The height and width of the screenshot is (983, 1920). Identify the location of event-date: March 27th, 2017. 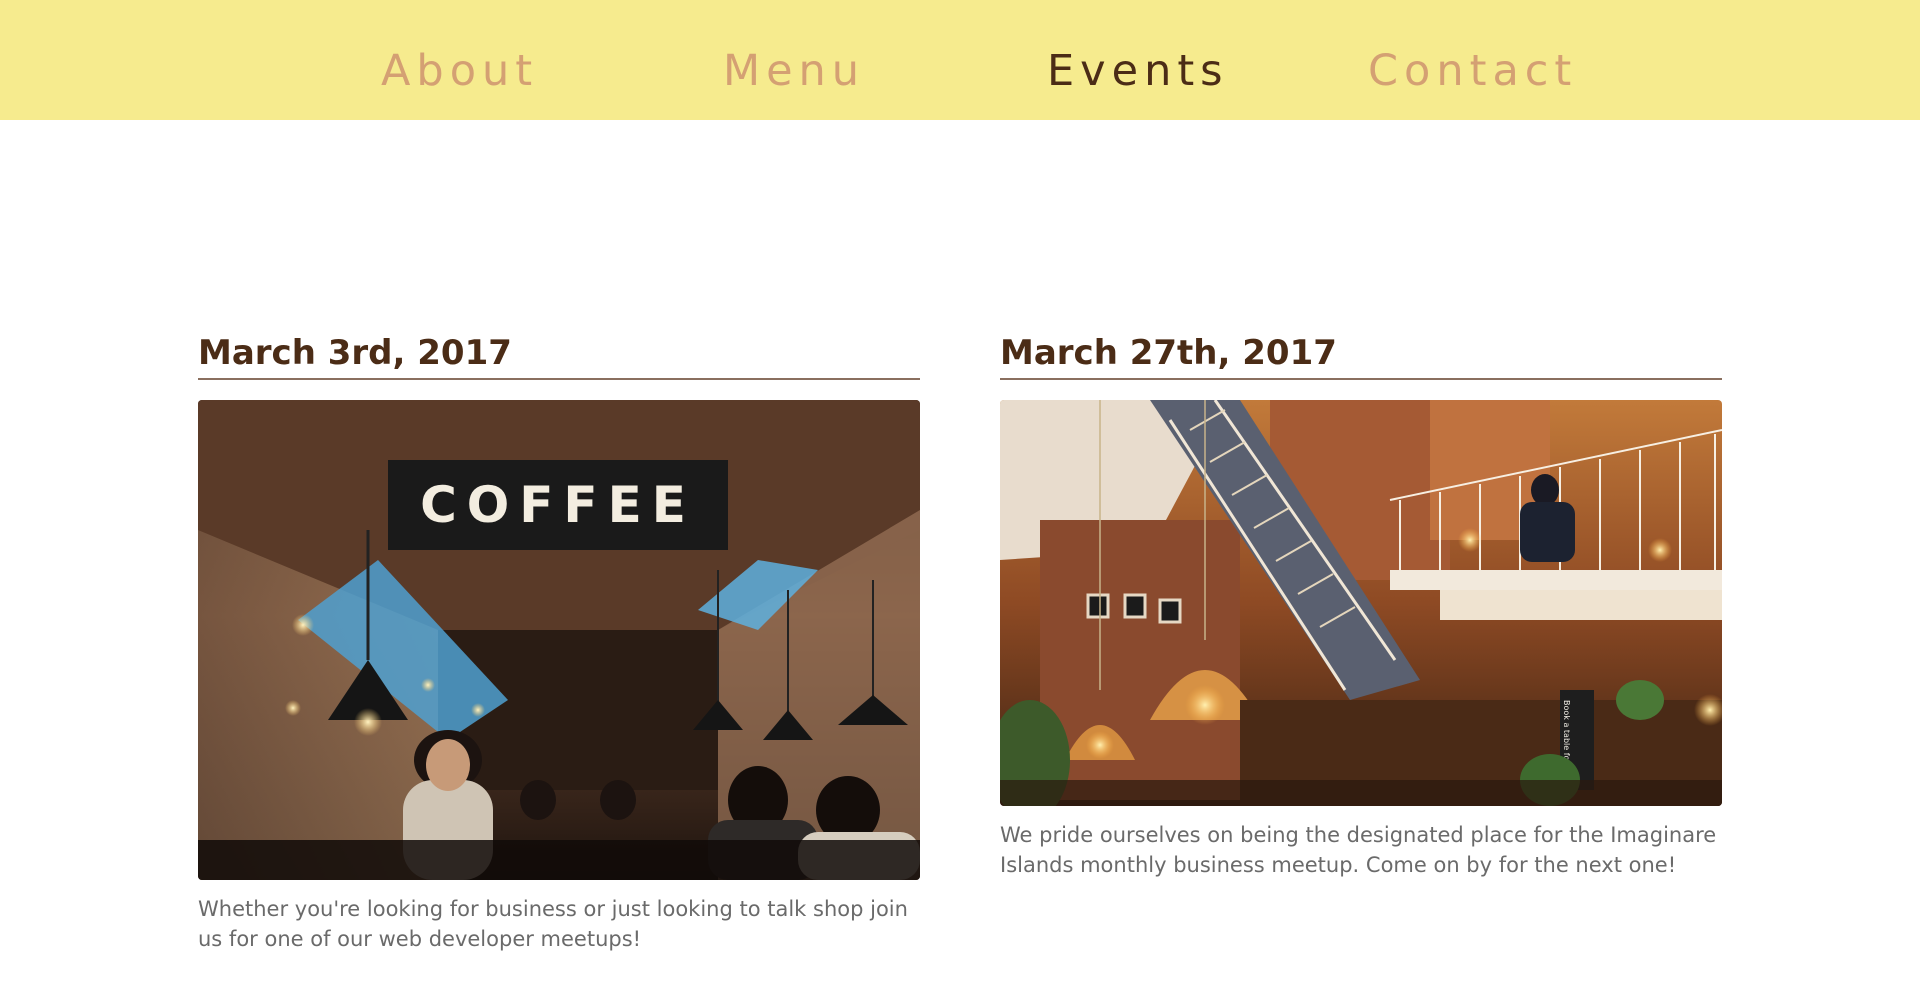
(1168, 353).